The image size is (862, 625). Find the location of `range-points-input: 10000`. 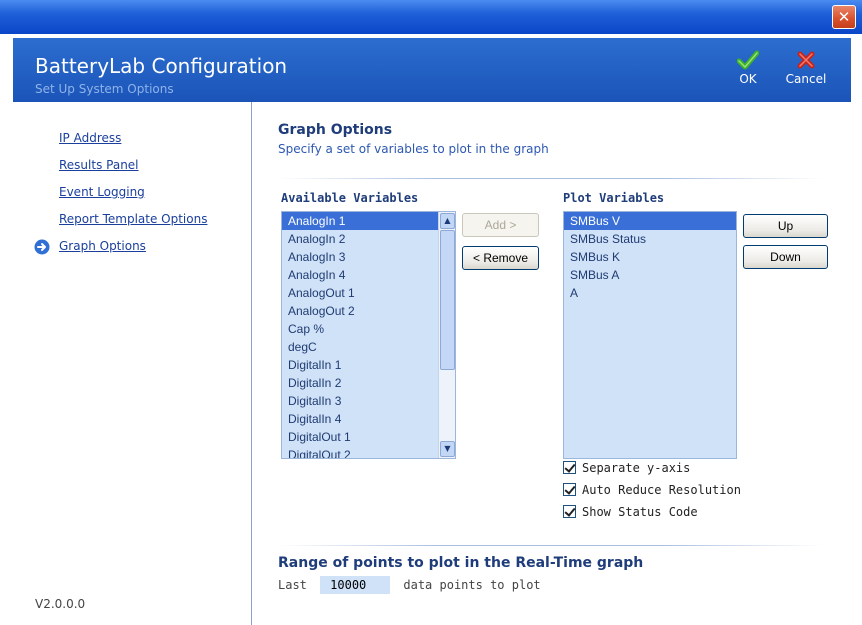

range-points-input: 10000 is located at coordinates (355, 585).